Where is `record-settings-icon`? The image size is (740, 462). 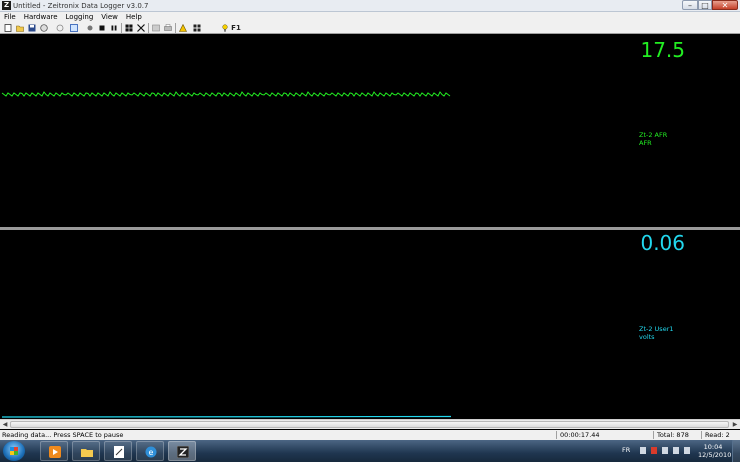 record-settings-icon is located at coordinates (44, 28).